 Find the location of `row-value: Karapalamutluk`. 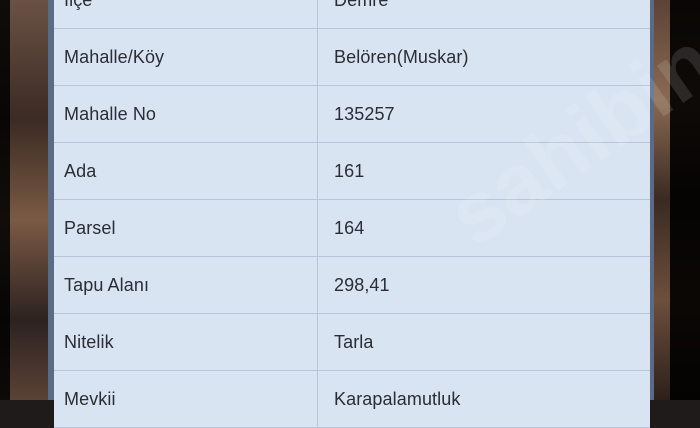

row-value: Karapalamutluk is located at coordinates (397, 398).